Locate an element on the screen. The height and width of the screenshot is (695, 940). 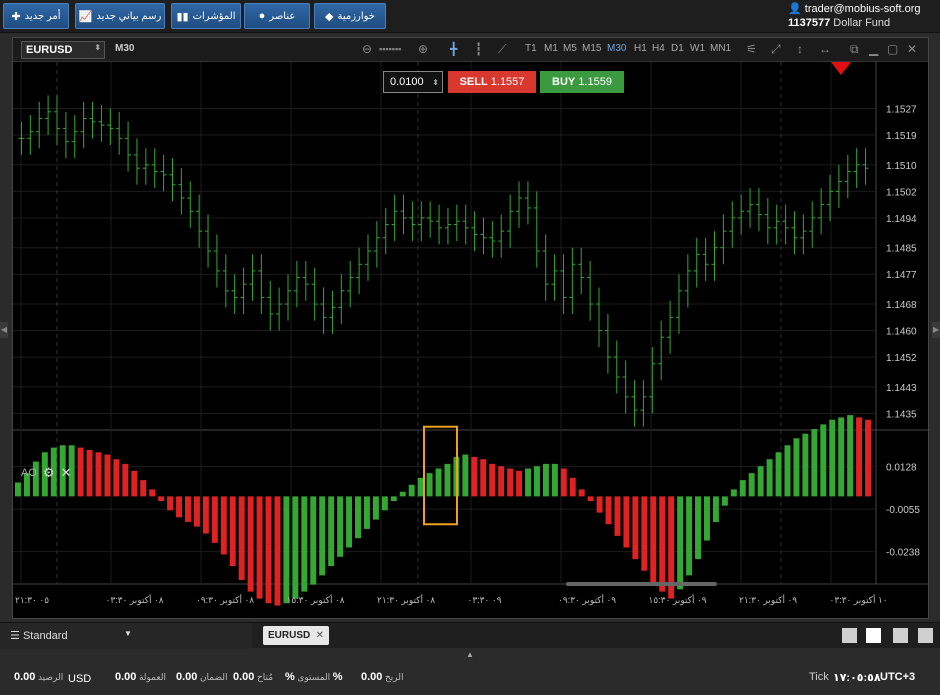
chart-icon: 📈 is located at coordinates (85, 16).